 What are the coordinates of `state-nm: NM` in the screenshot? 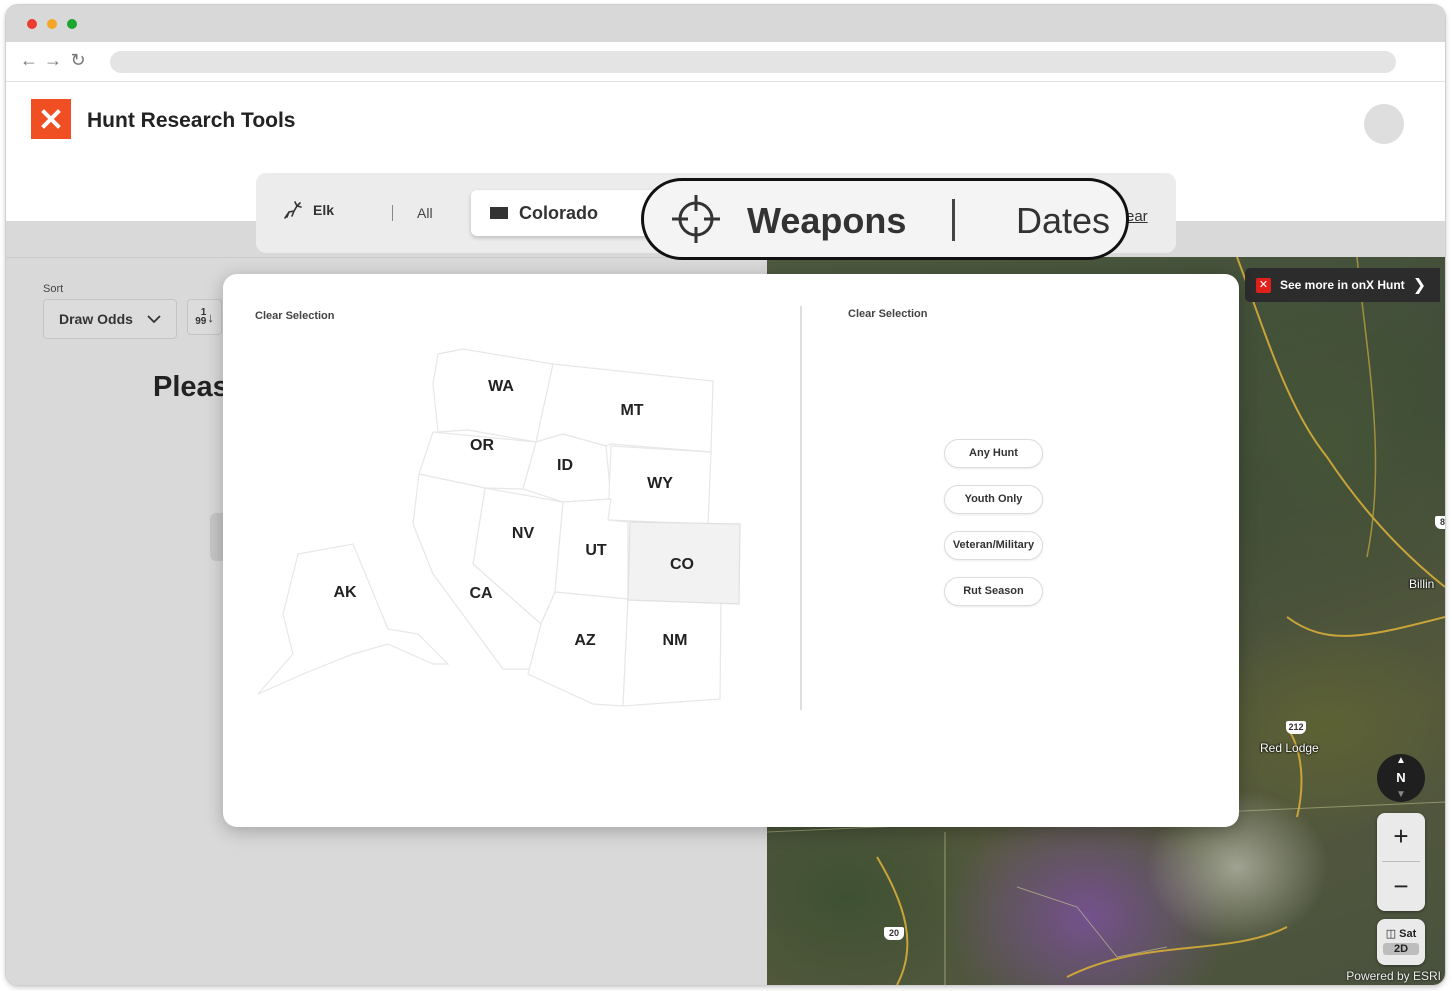 It's located at (675, 641).